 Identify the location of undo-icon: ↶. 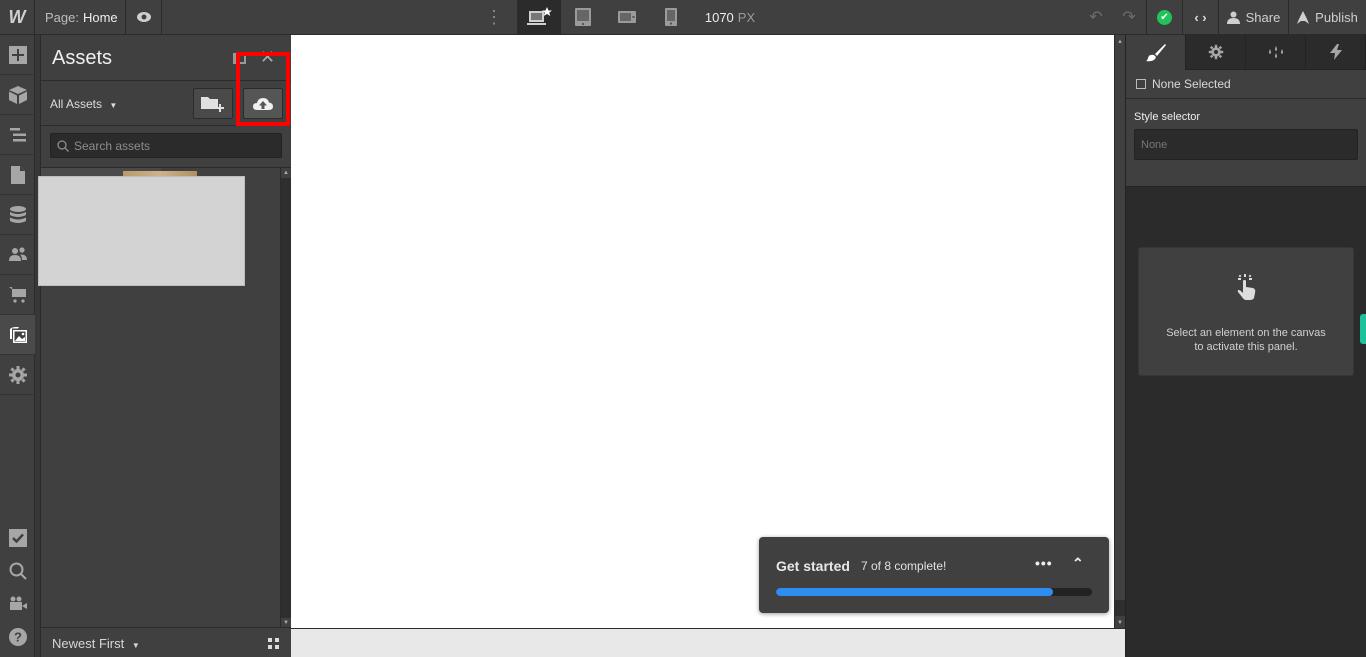
(1096, 17).